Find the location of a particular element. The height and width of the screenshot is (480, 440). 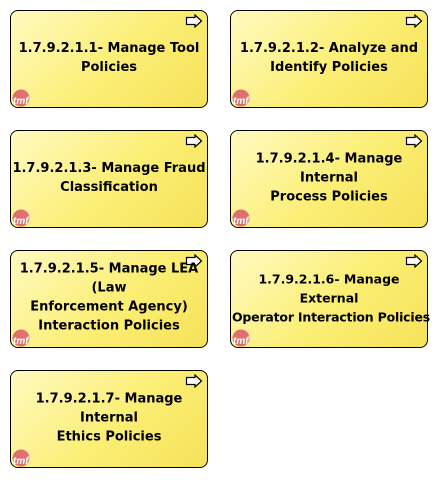

process-box-1-7-9-2-1-1: 1.7.9.2.1.1- Manage Tool Policies tmf is located at coordinates (109, 59).